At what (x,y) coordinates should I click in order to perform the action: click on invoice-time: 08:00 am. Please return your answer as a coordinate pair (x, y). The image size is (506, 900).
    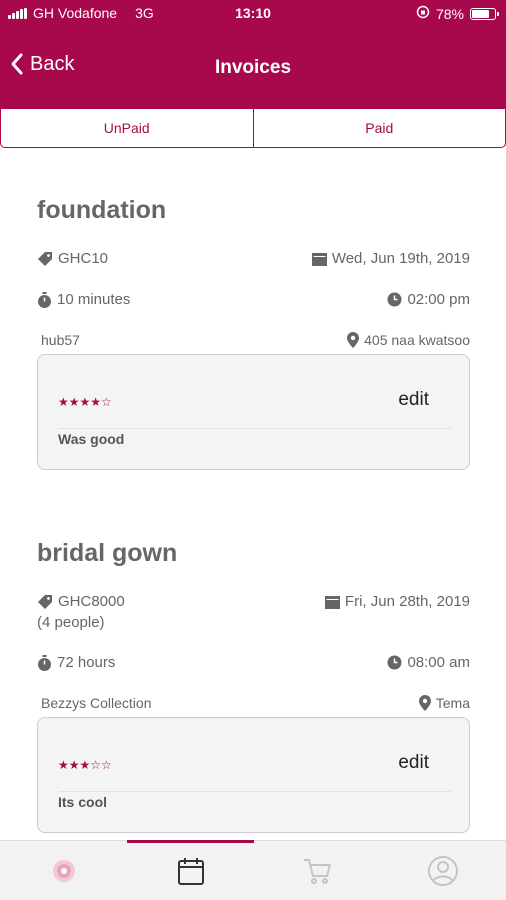
    Looking at the image, I should click on (438, 662).